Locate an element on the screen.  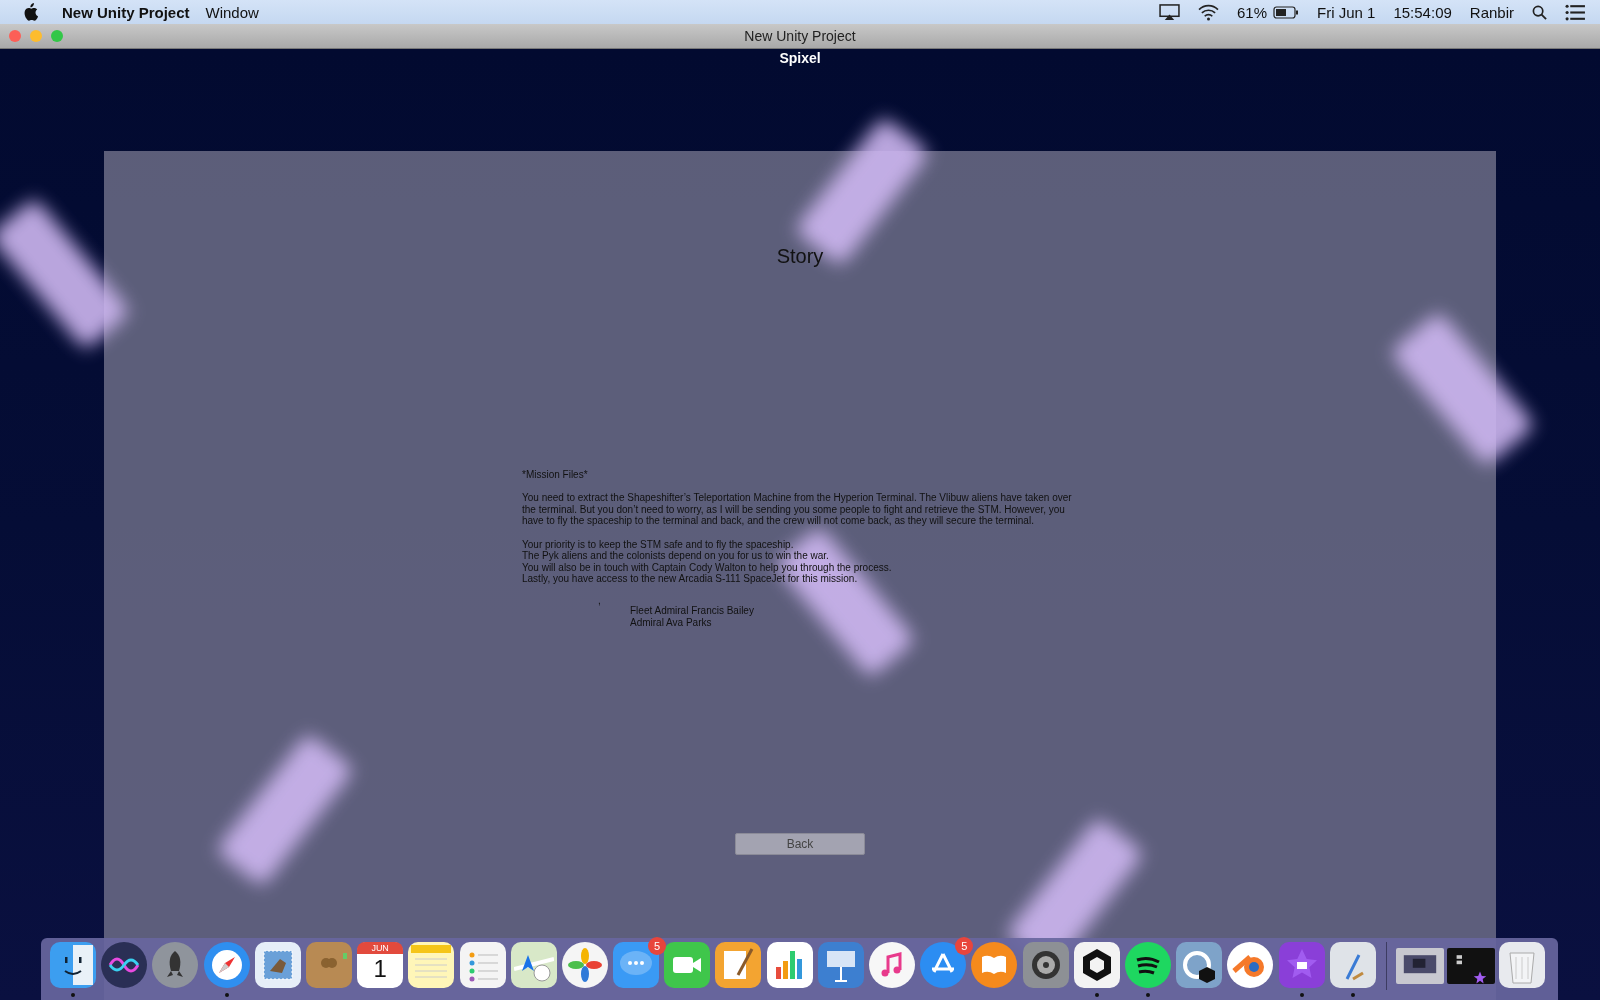
notification-badge: 5 is located at coordinates (964, 946).